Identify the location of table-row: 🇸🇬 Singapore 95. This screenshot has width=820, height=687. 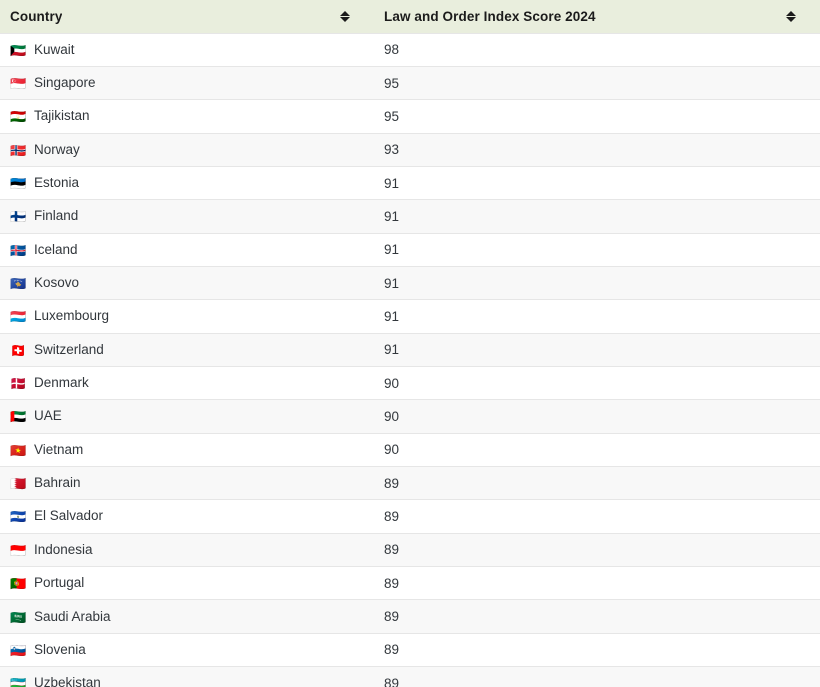
(410, 82).